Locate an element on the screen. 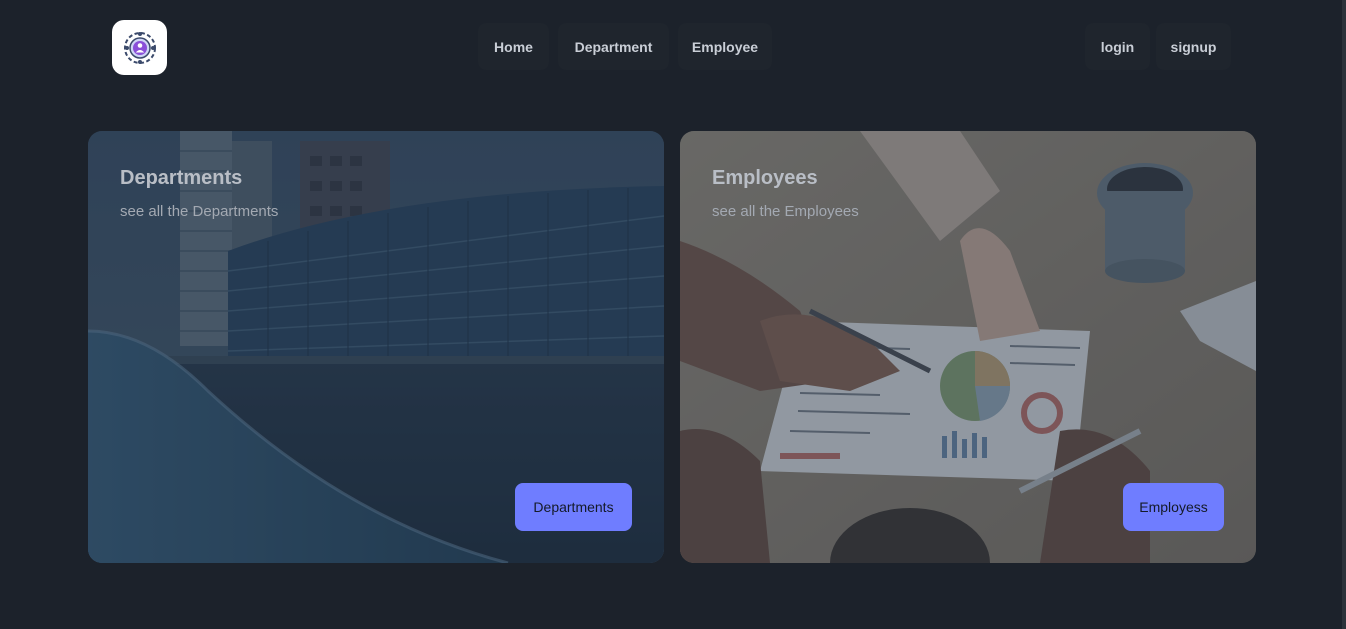 Image resolution: width=1346 pixels, height=629 pixels. employees-button: Employess is located at coordinates (1173, 507).